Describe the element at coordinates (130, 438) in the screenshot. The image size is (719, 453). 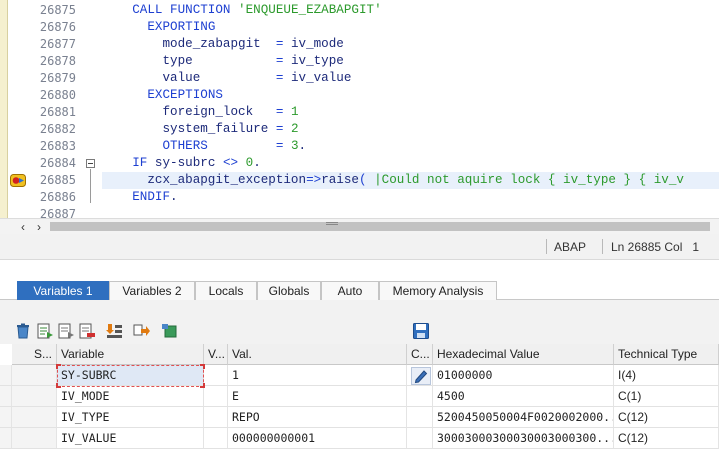
I see `variable-cell: IV_VALUE` at that location.